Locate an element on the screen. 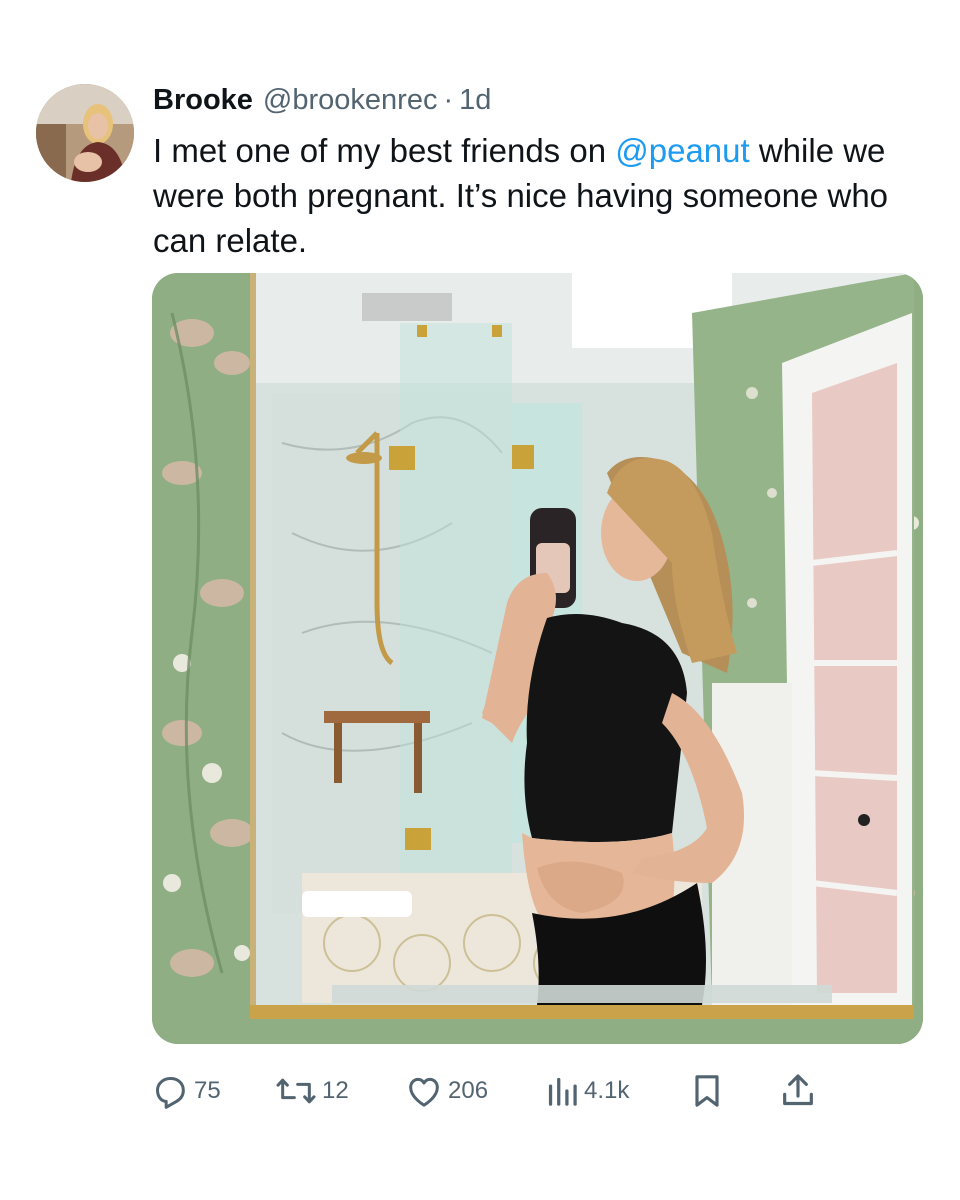  repost-count: 12 is located at coordinates (335, 1090).